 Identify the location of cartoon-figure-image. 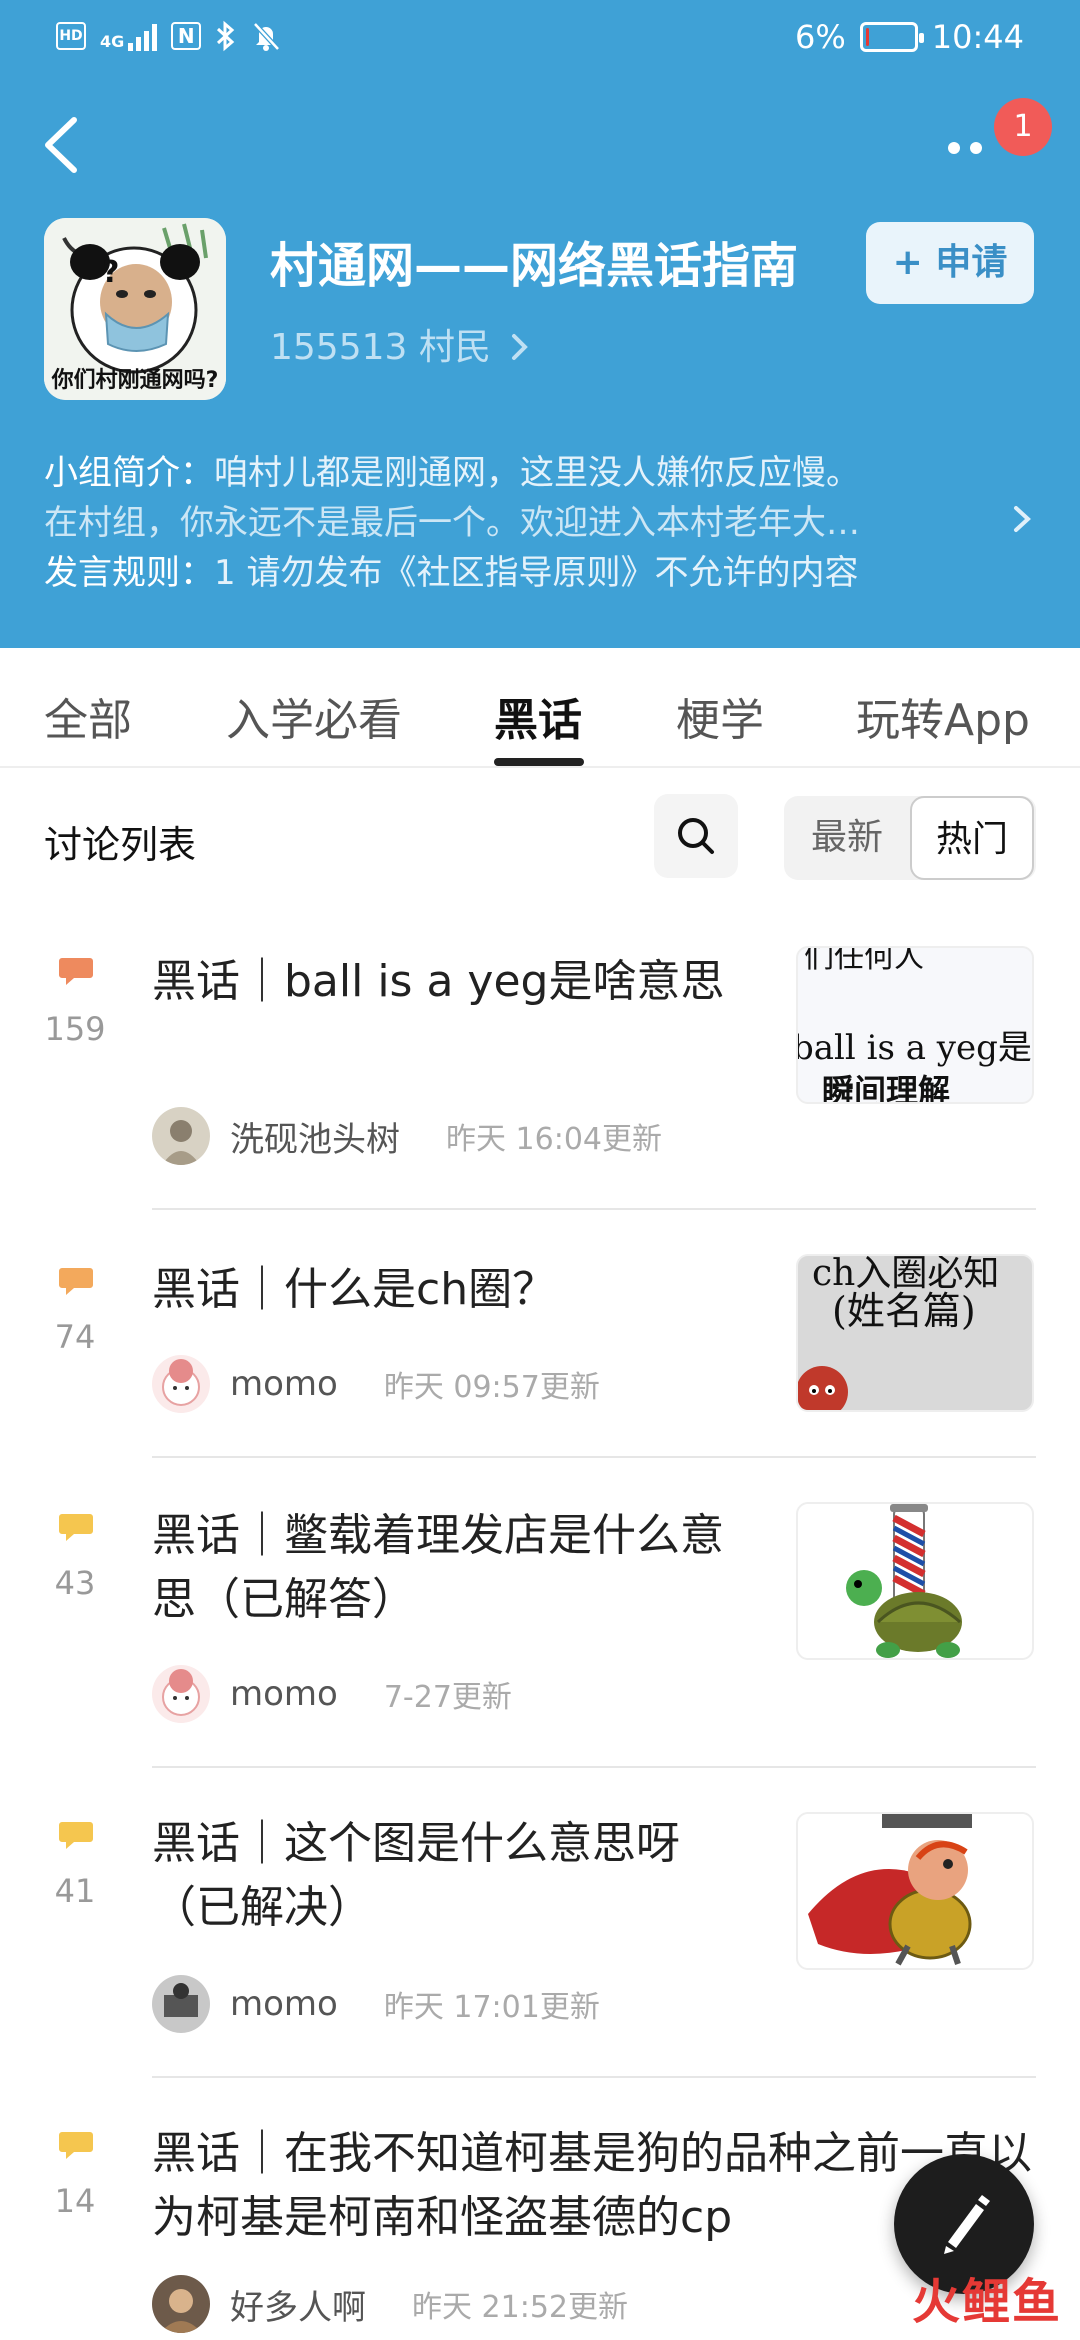
(823, 1388).